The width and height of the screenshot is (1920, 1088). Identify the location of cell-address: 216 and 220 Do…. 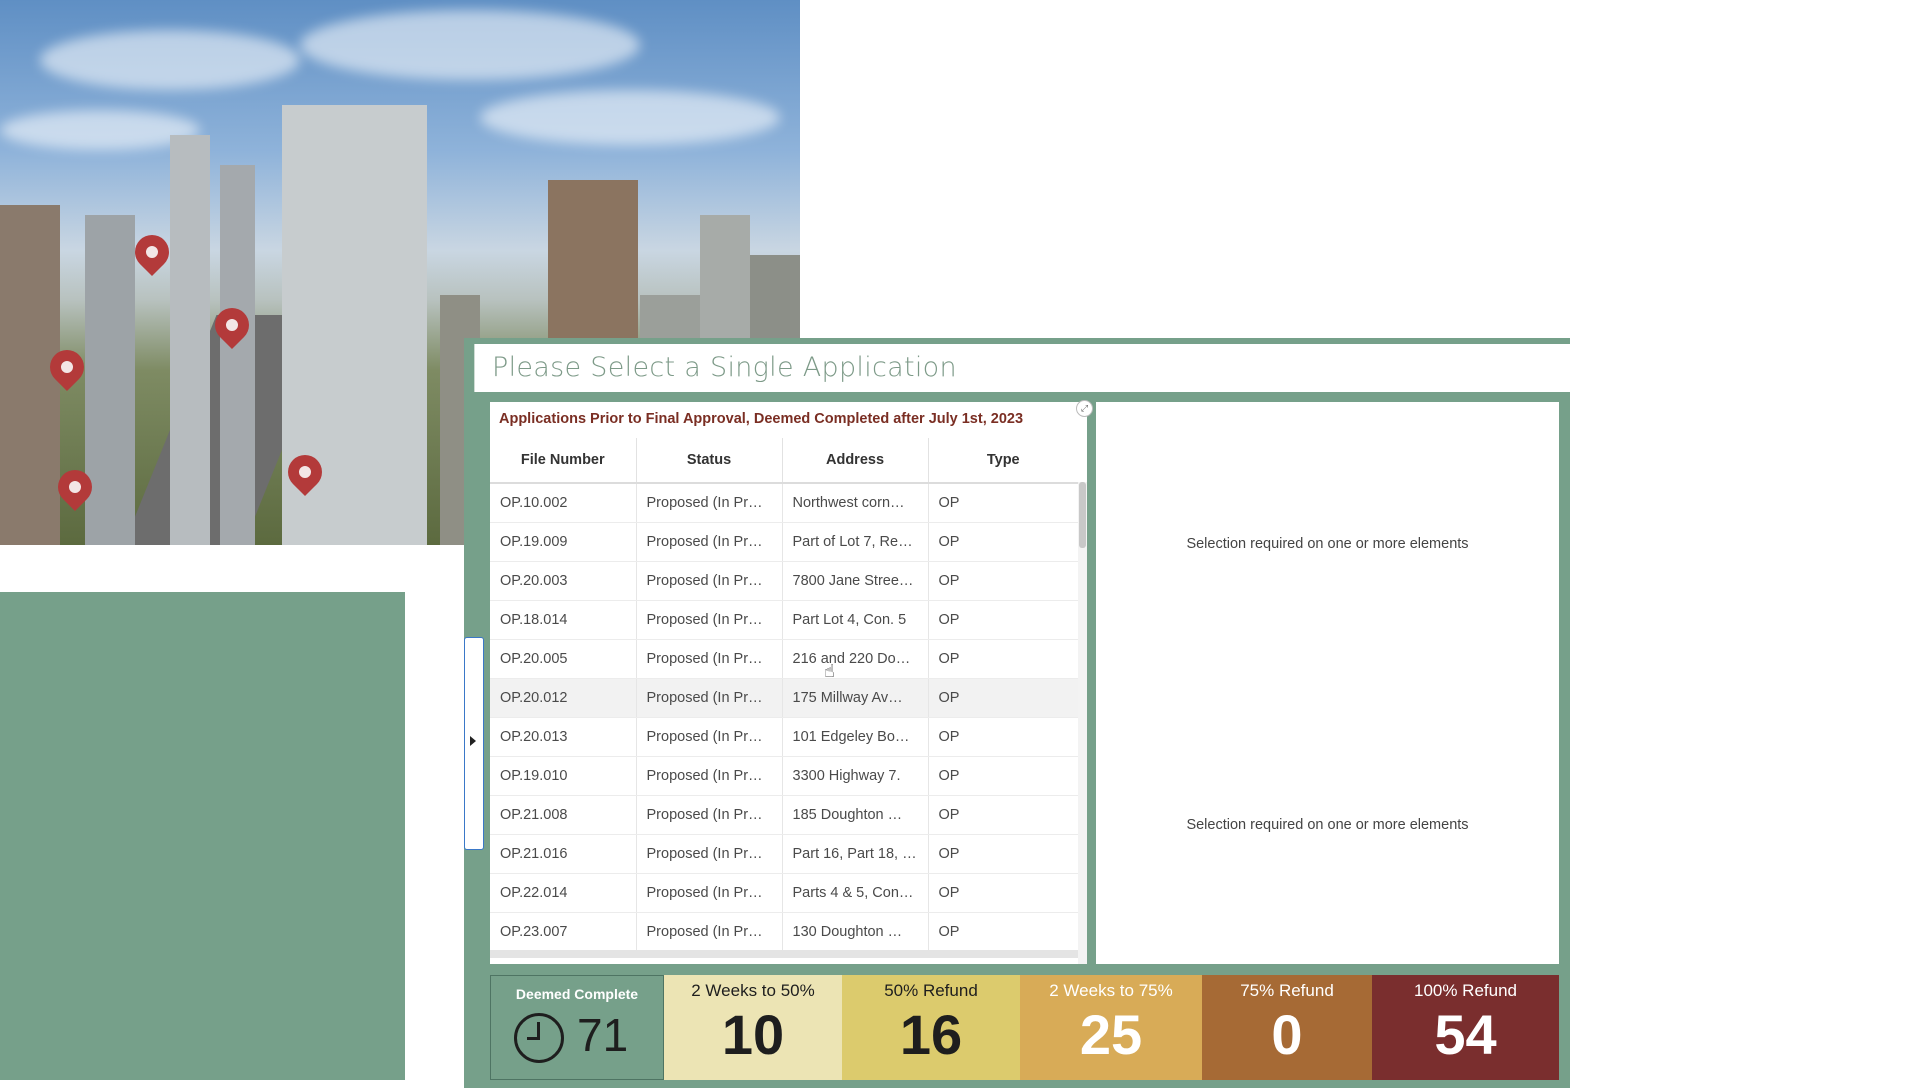
(855, 659).